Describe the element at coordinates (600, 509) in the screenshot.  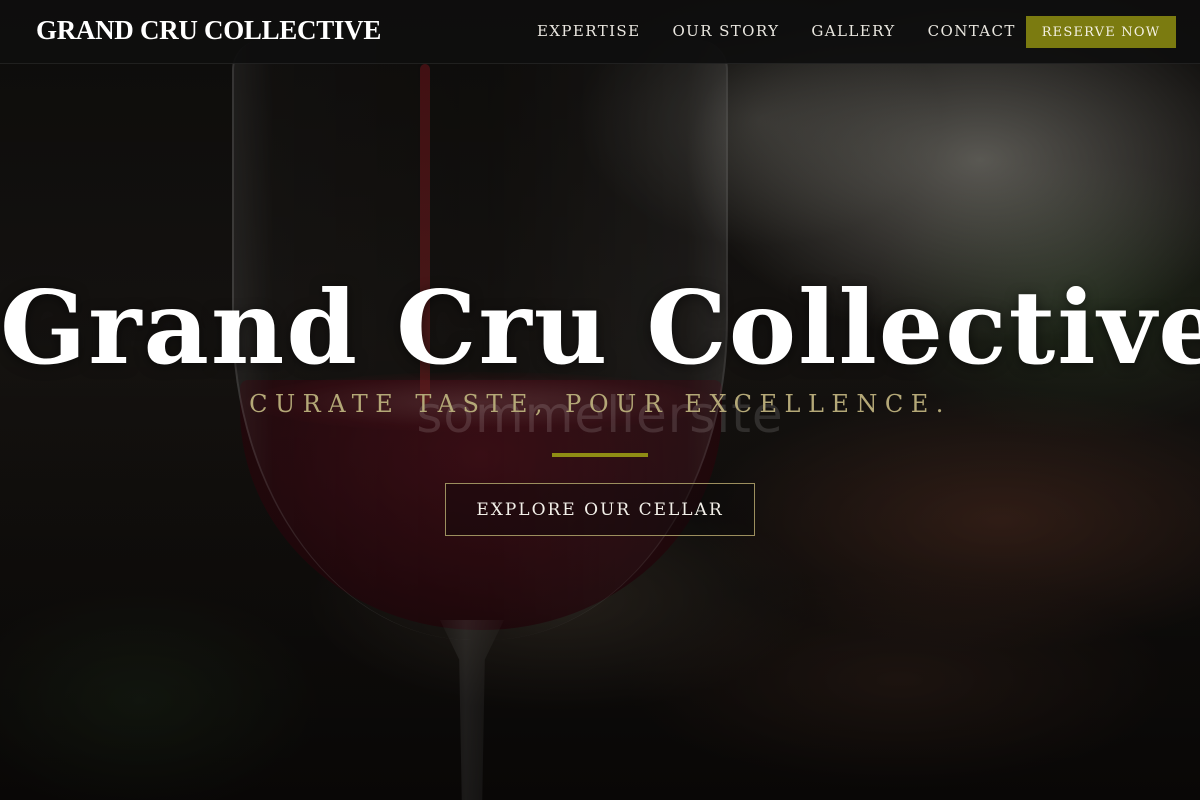
I see `explore-cellar-button: EXPLORE OUR CELLAR` at that location.